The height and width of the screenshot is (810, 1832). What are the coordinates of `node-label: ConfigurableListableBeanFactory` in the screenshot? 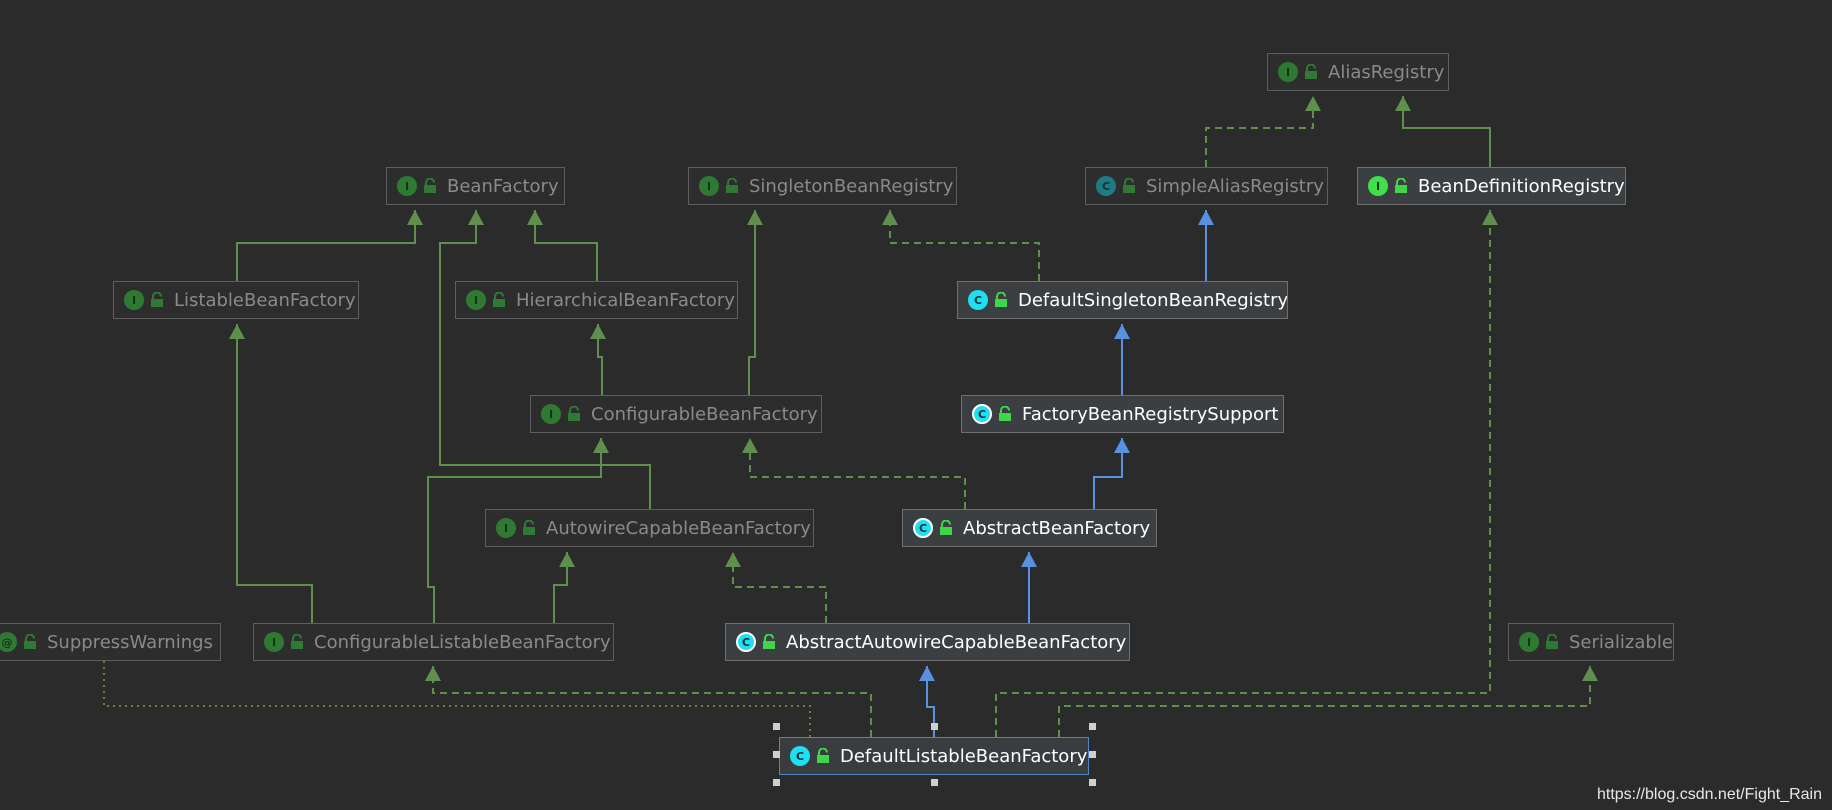 It's located at (462, 642).